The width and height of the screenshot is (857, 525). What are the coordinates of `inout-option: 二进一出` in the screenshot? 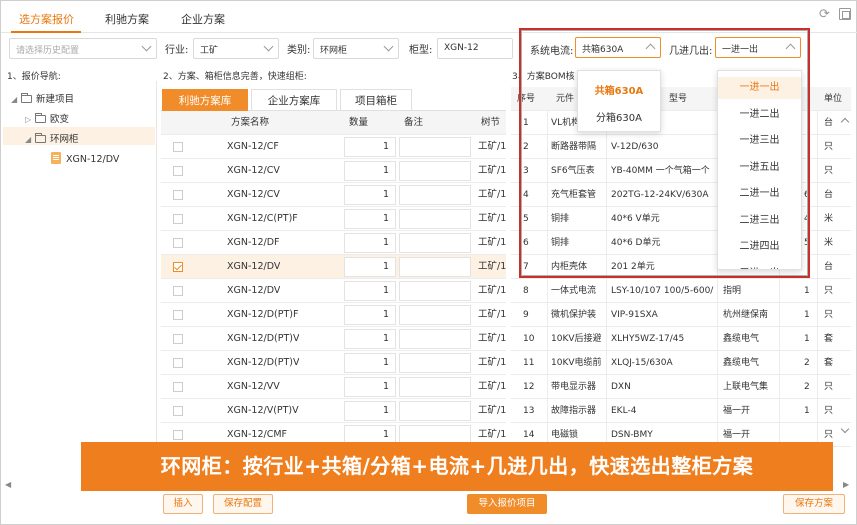 It's located at (759, 194).